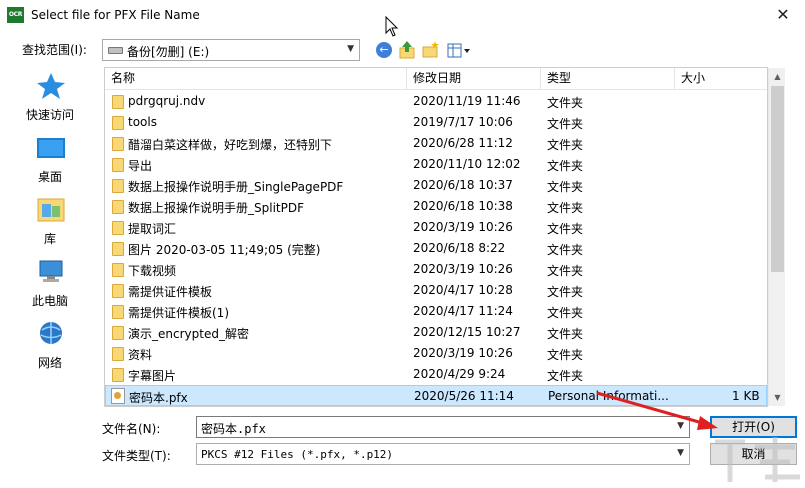  Describe the element at coordinates (459, 248) in the screenshot. I see `file-date: 2020/6/18 8:22` at that location.